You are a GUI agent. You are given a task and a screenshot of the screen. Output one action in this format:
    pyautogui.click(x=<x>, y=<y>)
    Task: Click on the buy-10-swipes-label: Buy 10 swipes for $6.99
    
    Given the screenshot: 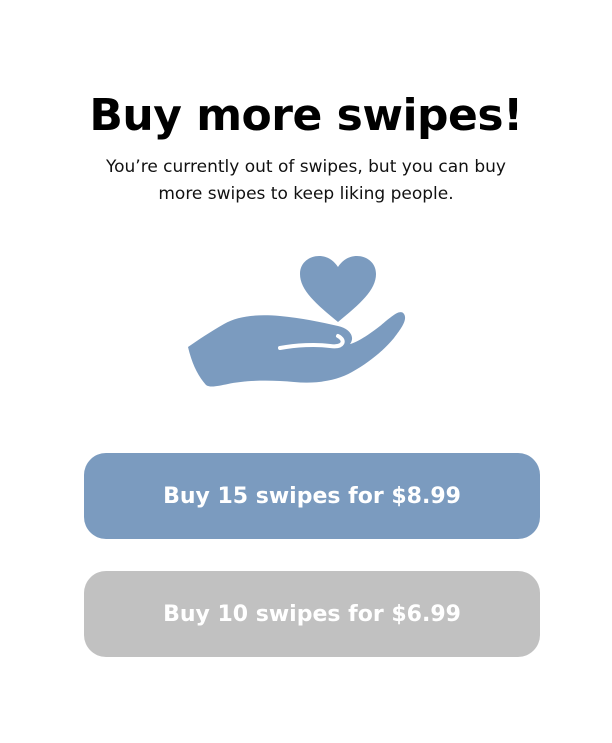 What is the action you would take?
    pyautogui.click(x=312, y=614)
    